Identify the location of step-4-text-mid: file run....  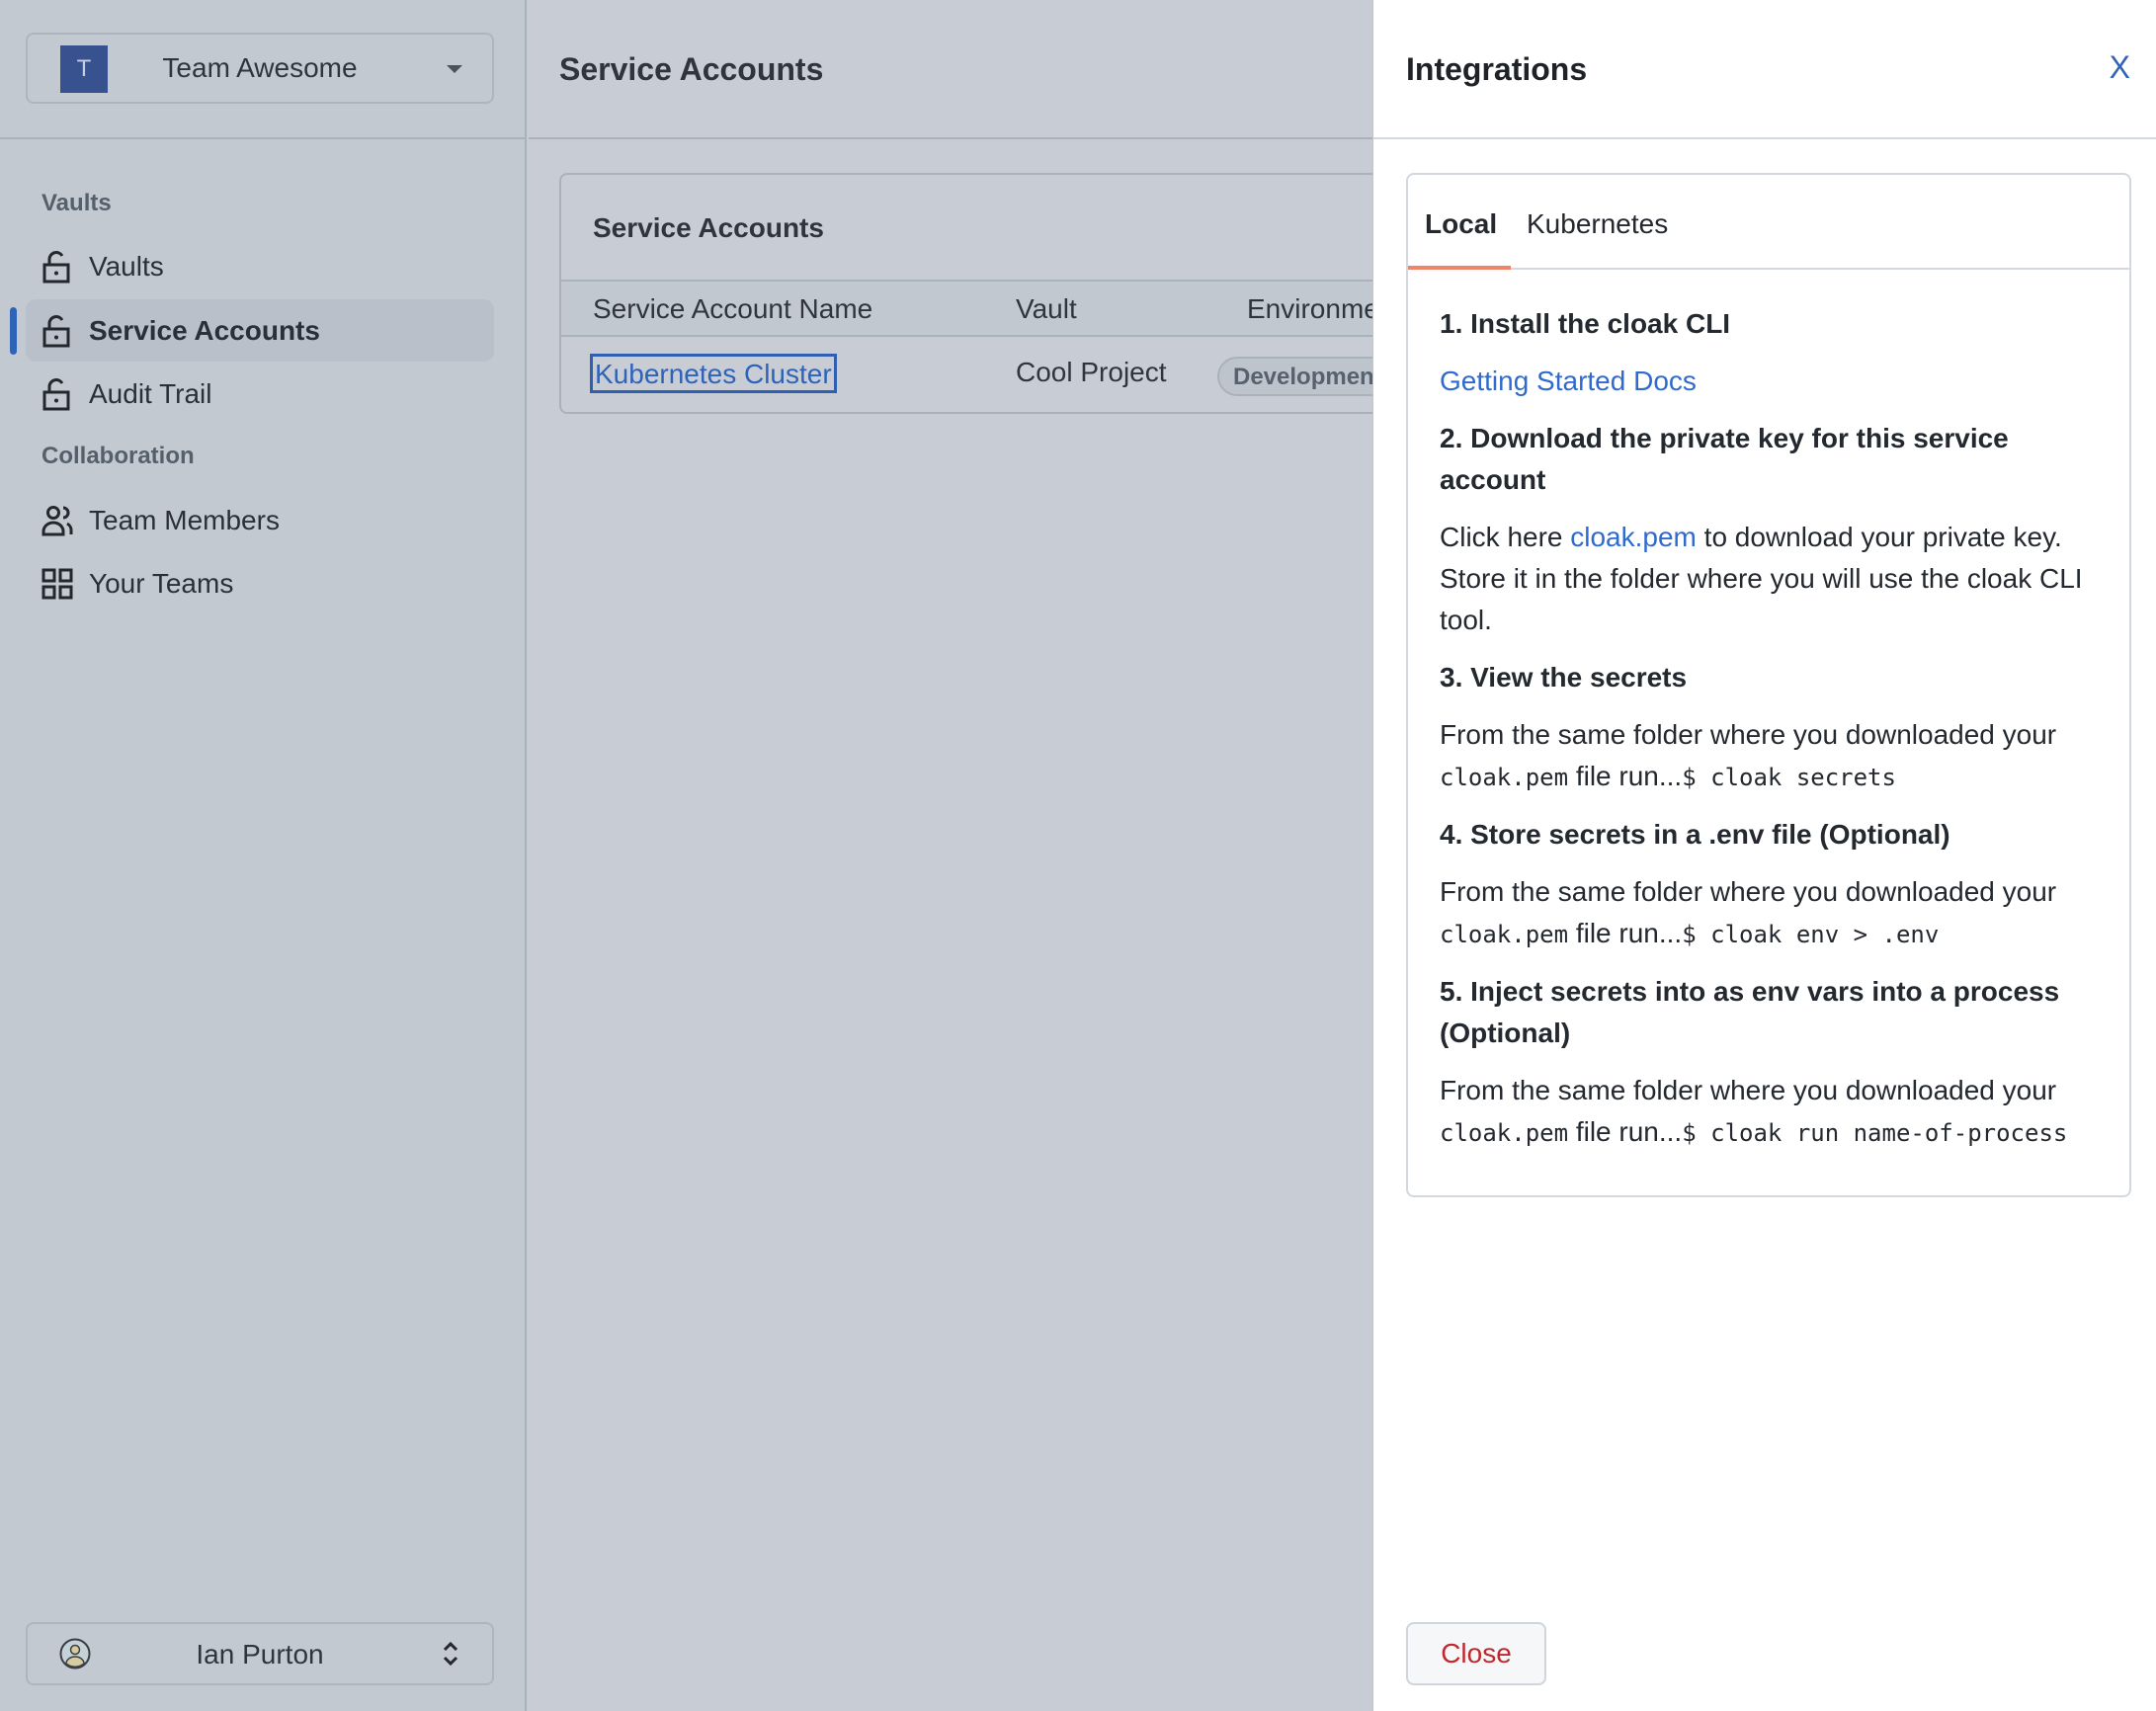
(1625, 933).